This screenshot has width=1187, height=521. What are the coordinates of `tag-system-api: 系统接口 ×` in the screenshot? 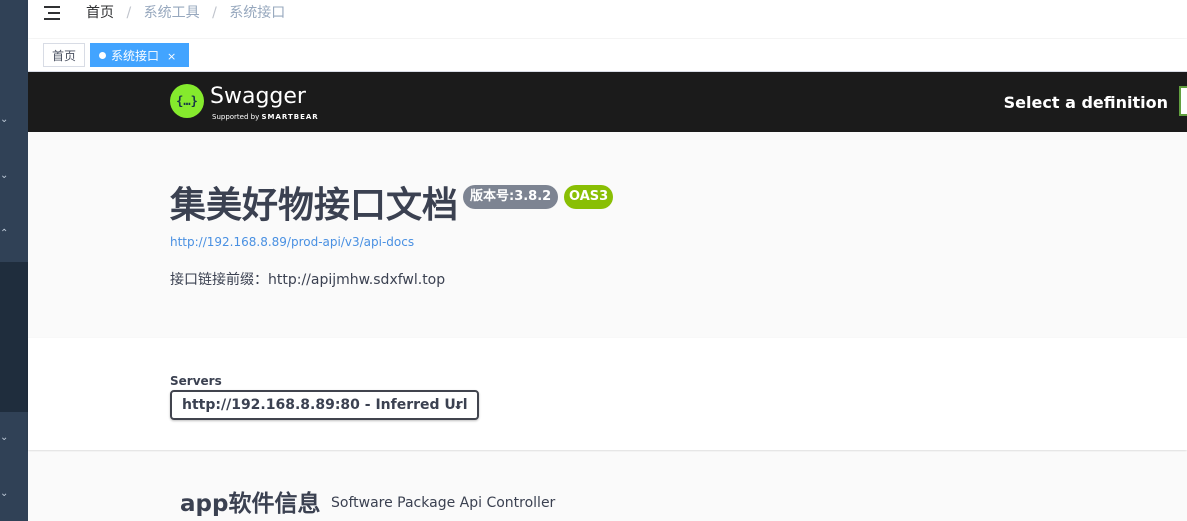 It's located at (139, 55).